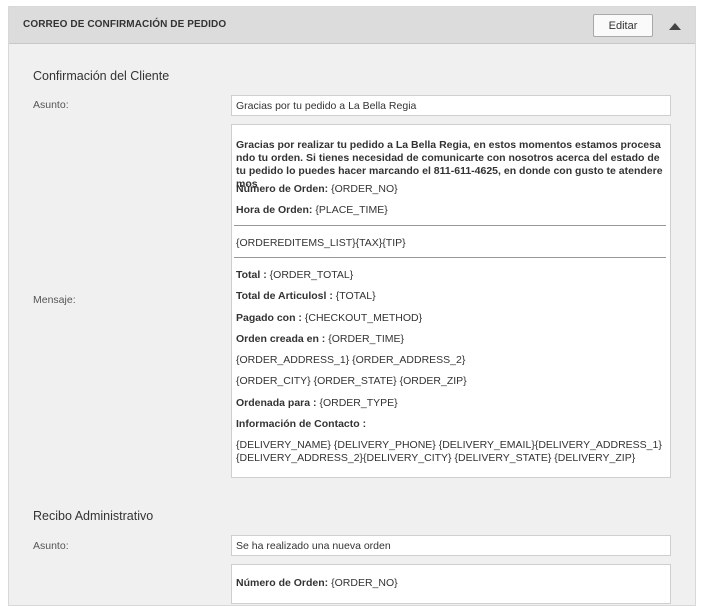  What do you see at coordinates (281, 339) in the screenshot?
I see `created-at-label: Orden creada en :` at bounding box center [281, 339].